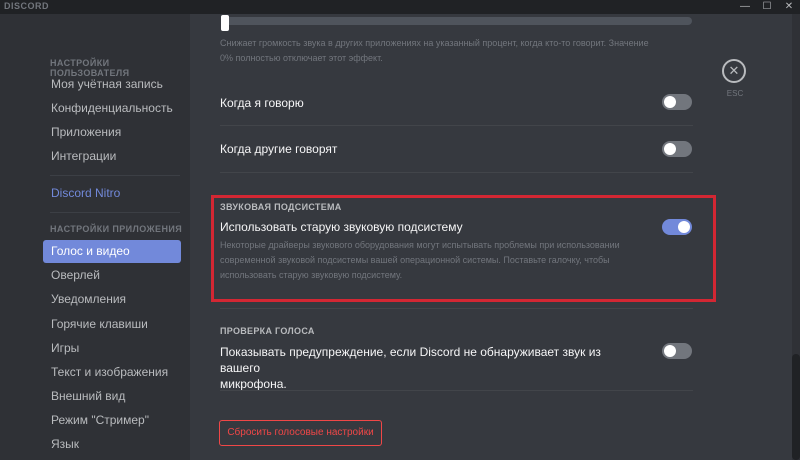  Describe the element at coordinates (796, 237) in the screenshot. I see `scrollbar` at that location.